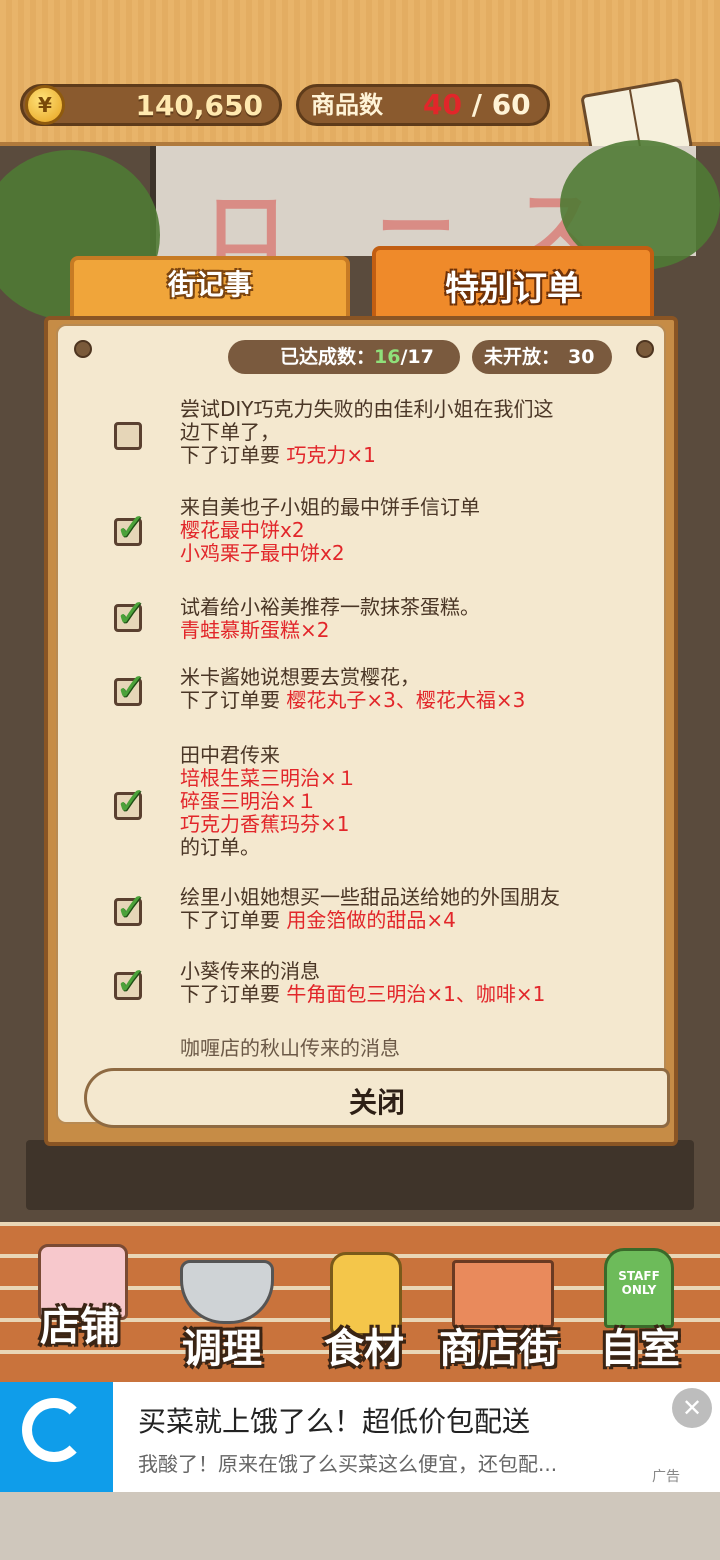 The image size is (720, 1560). I want to click on unopened-label: 未开放：, so click(522, 357).